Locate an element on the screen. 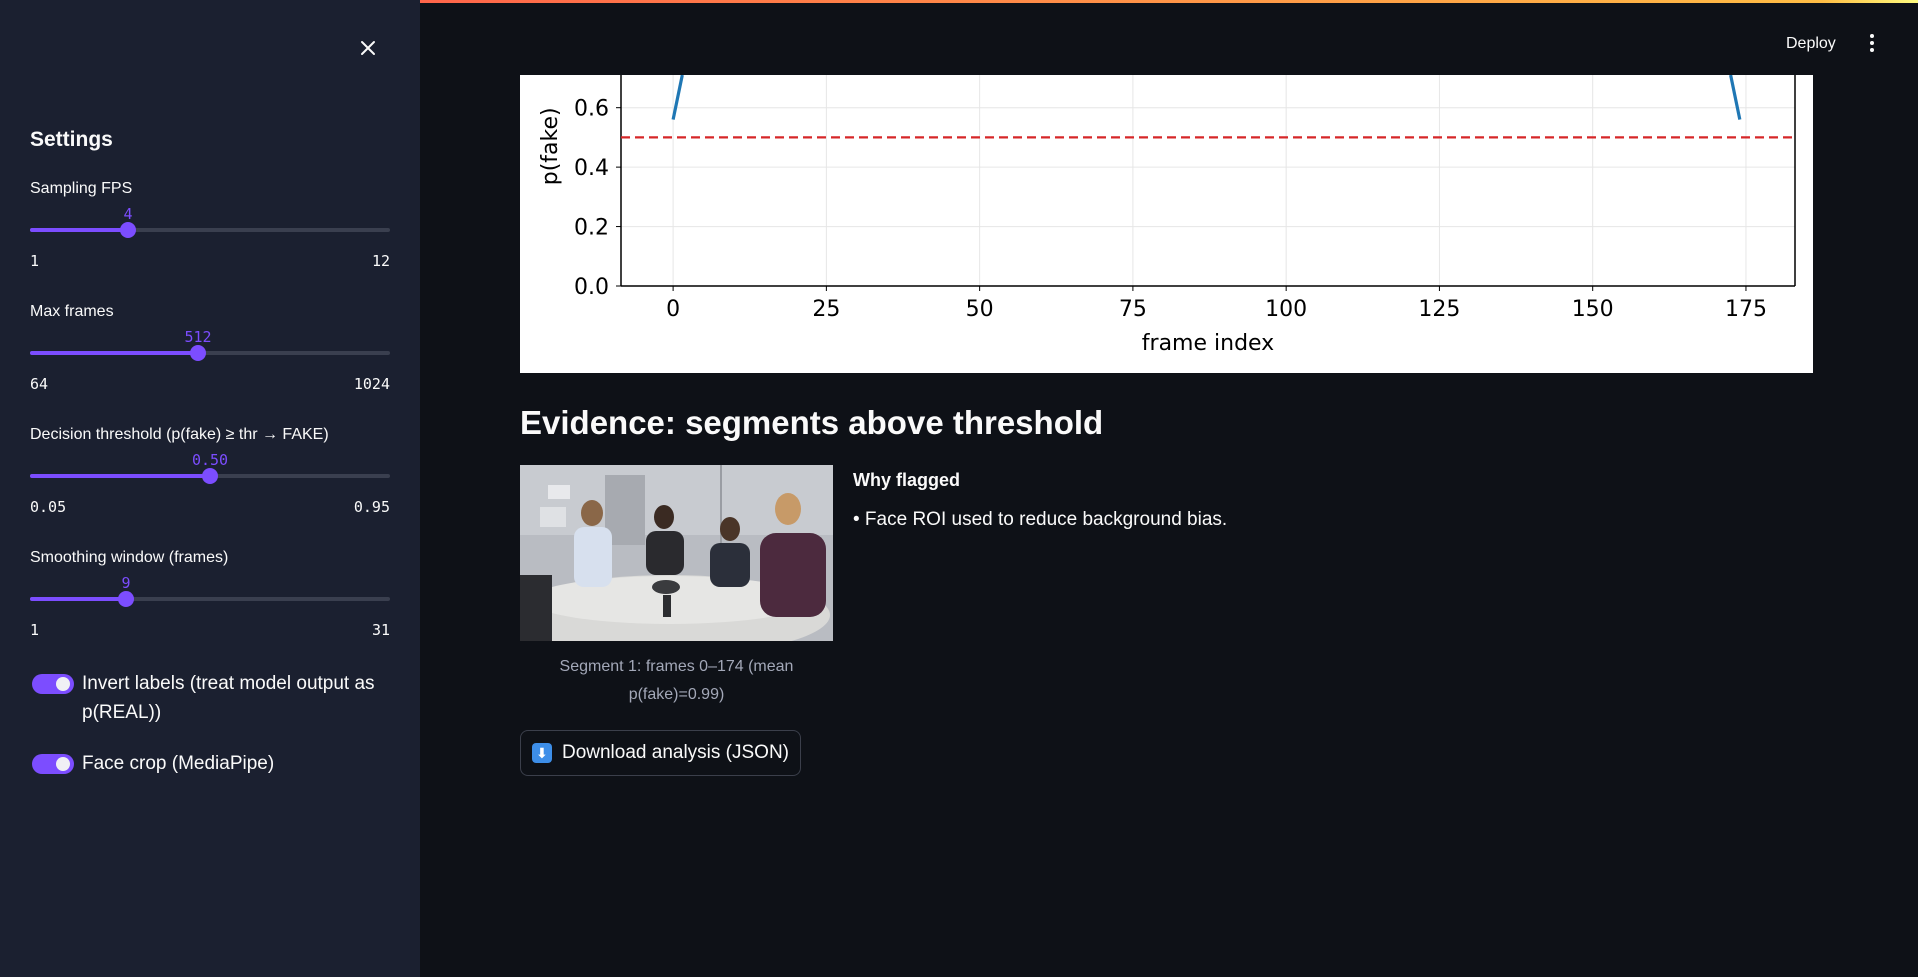  kebab-menu-icon is located at coordinates (1872, 43).